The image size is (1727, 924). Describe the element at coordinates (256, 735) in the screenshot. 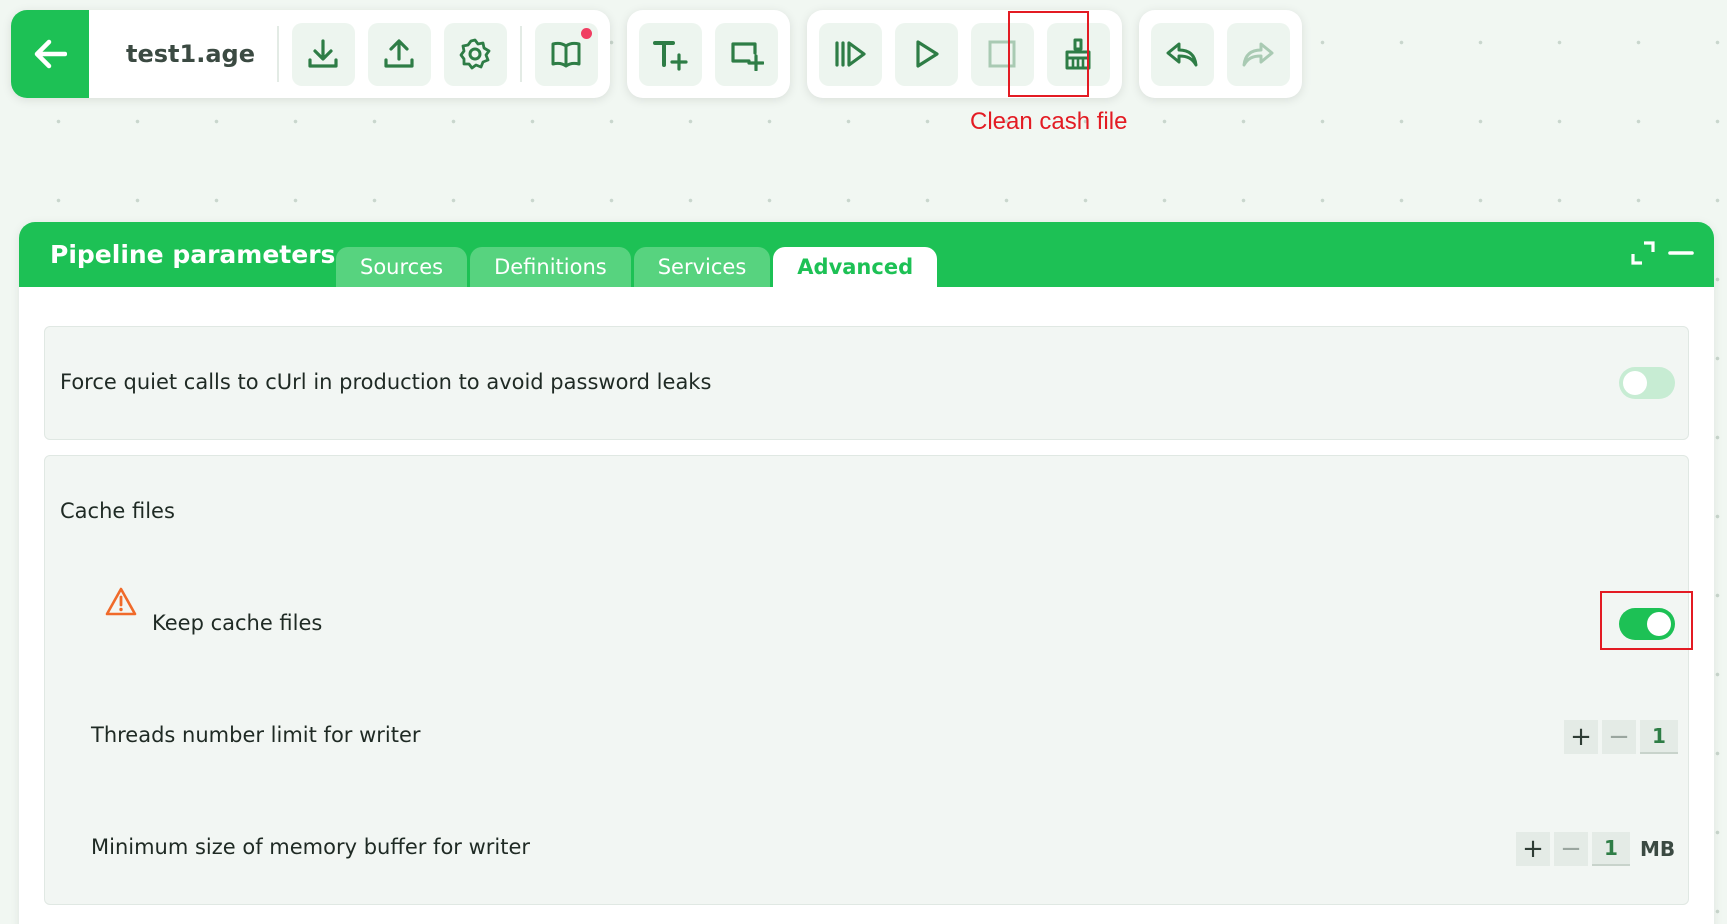

I see `threads-limit-label: Threads number limit for writer` at that location.